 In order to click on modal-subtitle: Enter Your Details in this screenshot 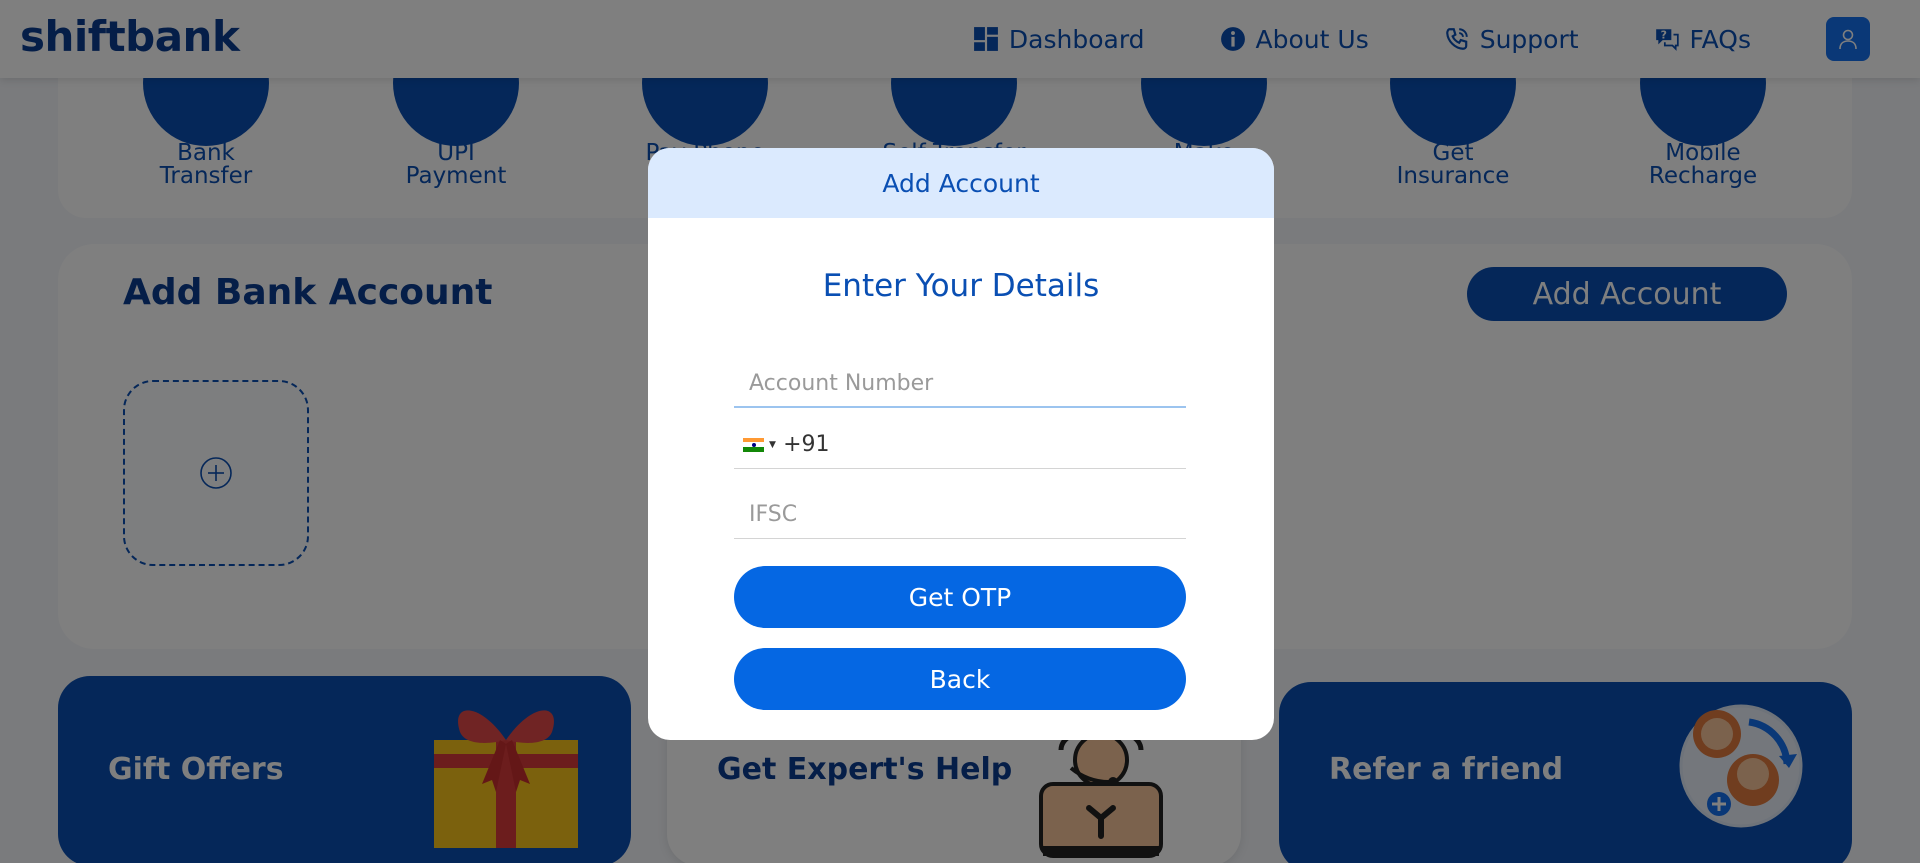, I will do `click(961, 286)`.